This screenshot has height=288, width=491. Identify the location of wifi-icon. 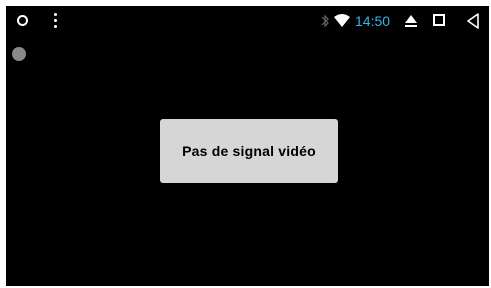
(342, 21).